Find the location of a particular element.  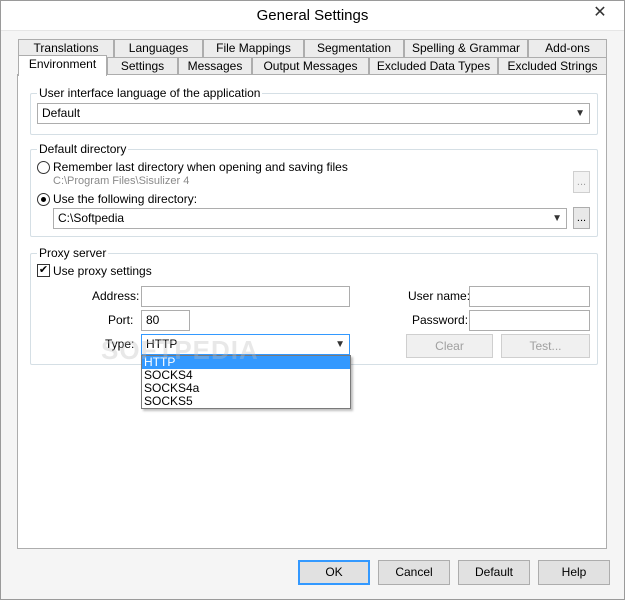

remember-directory-path: C:\Program Files\Sisulizer 4 is located at coordinates (121, 181).